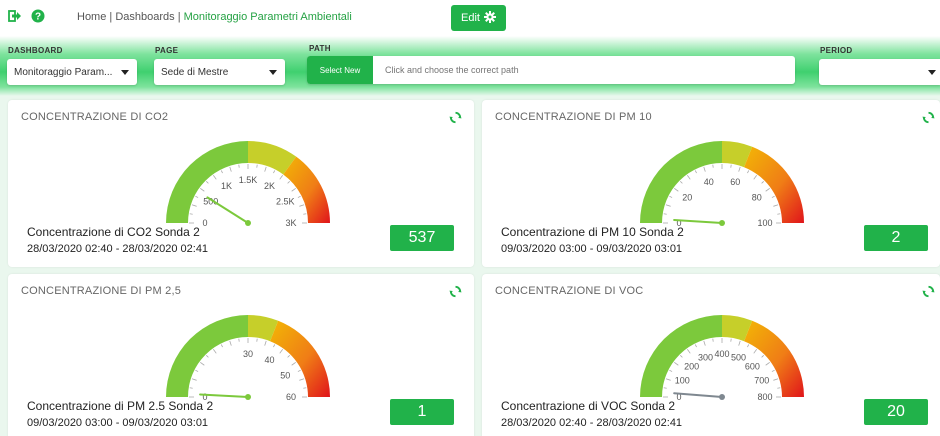 The height and width of the screenshot is (436, 940). What do you see at coordinates (879, 72) in the screenshot?
I see `period-select` at bounding box center [879, 72].